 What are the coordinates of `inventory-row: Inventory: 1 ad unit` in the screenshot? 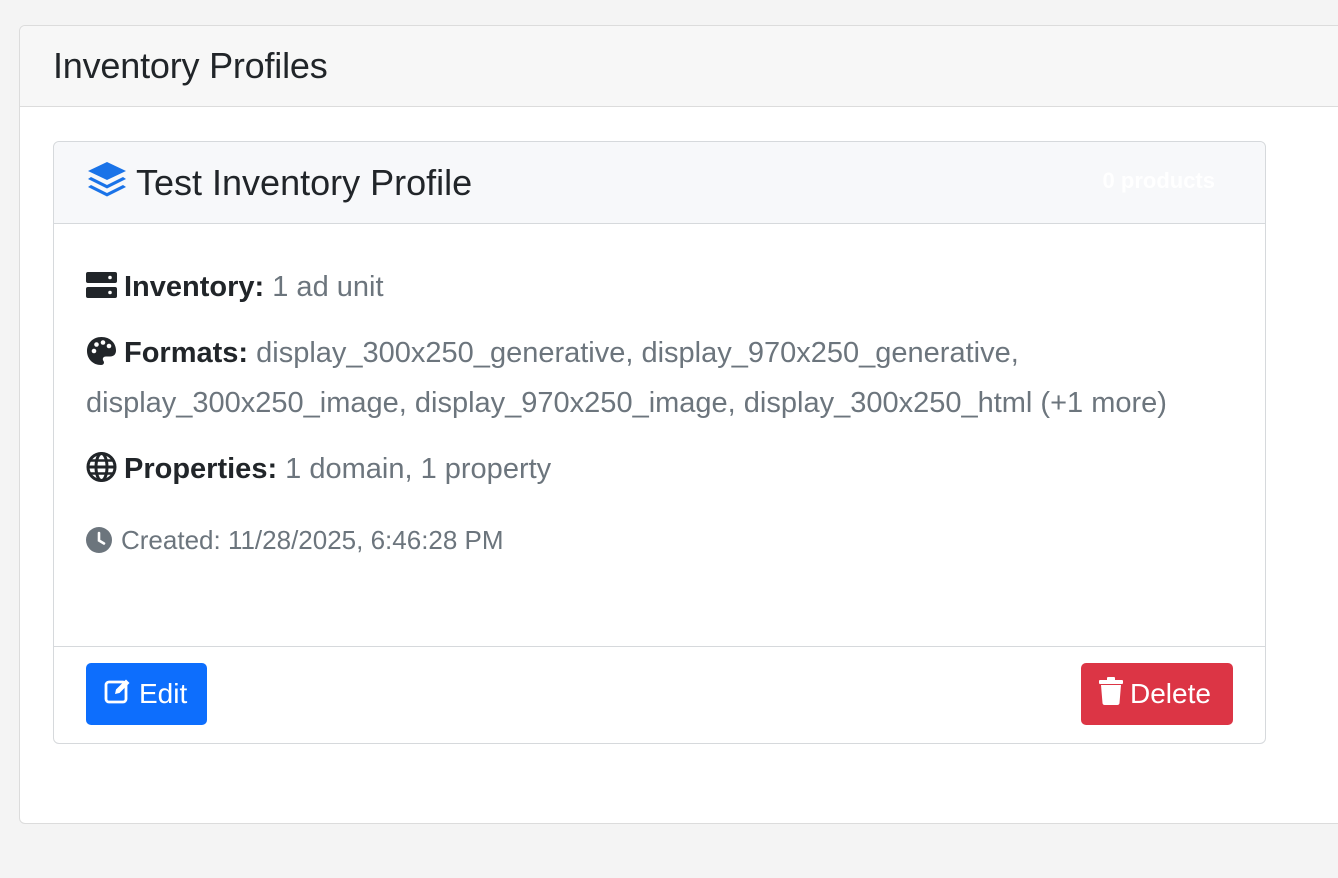 It's located at (659, 287).